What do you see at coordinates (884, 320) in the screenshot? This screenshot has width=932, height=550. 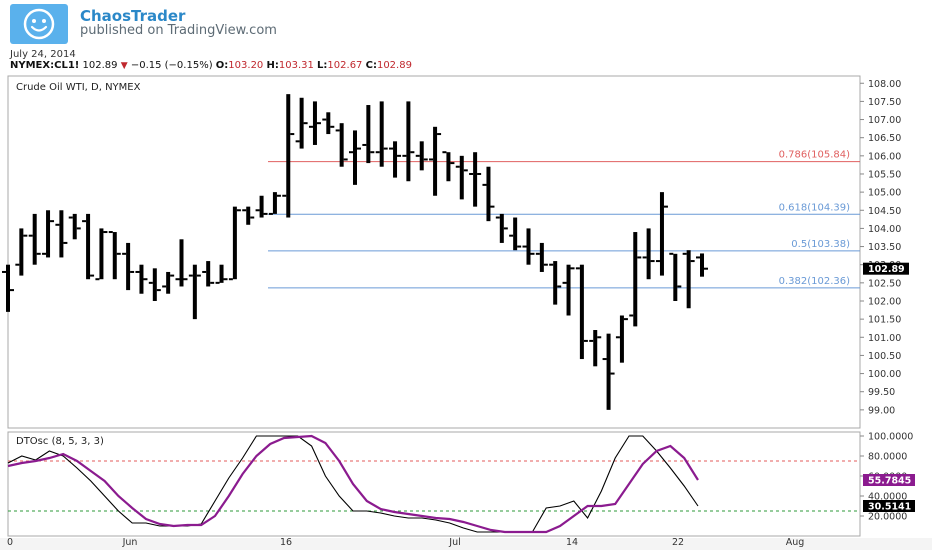 I see `price-tick-label: 101.50` at bounding box center [884, 320].